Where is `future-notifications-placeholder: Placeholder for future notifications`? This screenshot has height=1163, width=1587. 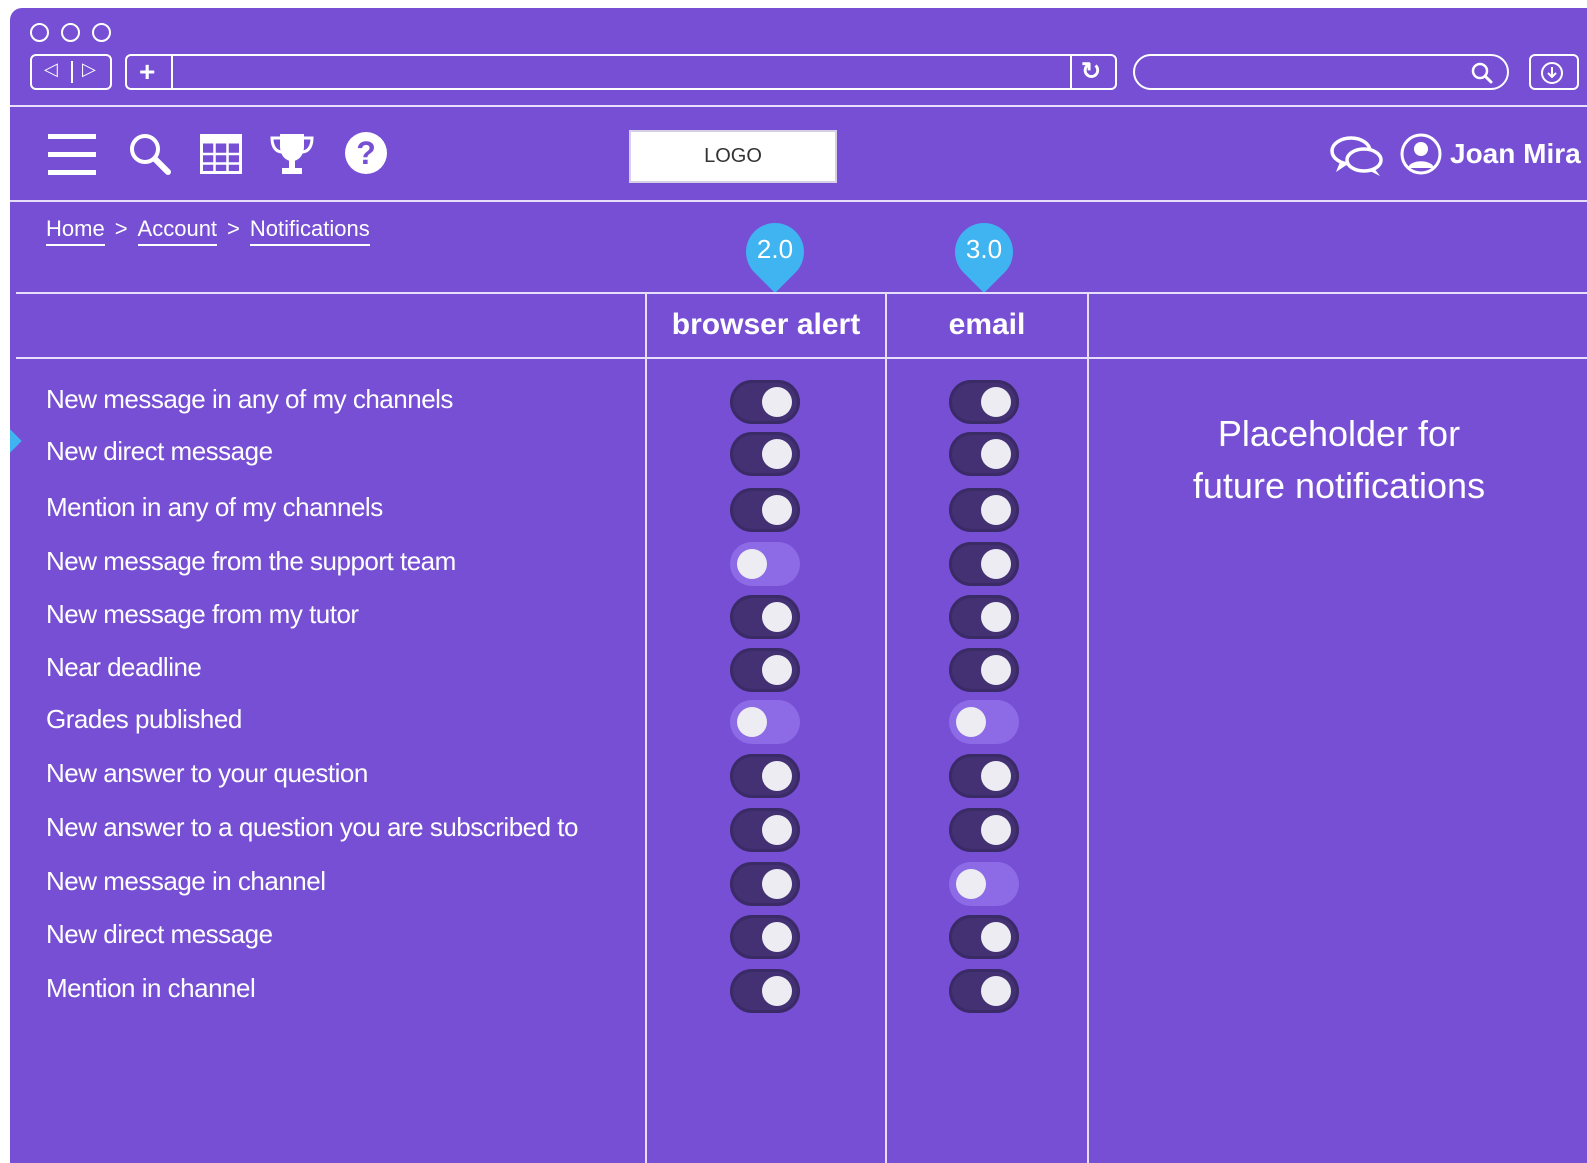
future-notifications-placeholder: Placeholder for future notifications is located at coordinates (1338, 460).